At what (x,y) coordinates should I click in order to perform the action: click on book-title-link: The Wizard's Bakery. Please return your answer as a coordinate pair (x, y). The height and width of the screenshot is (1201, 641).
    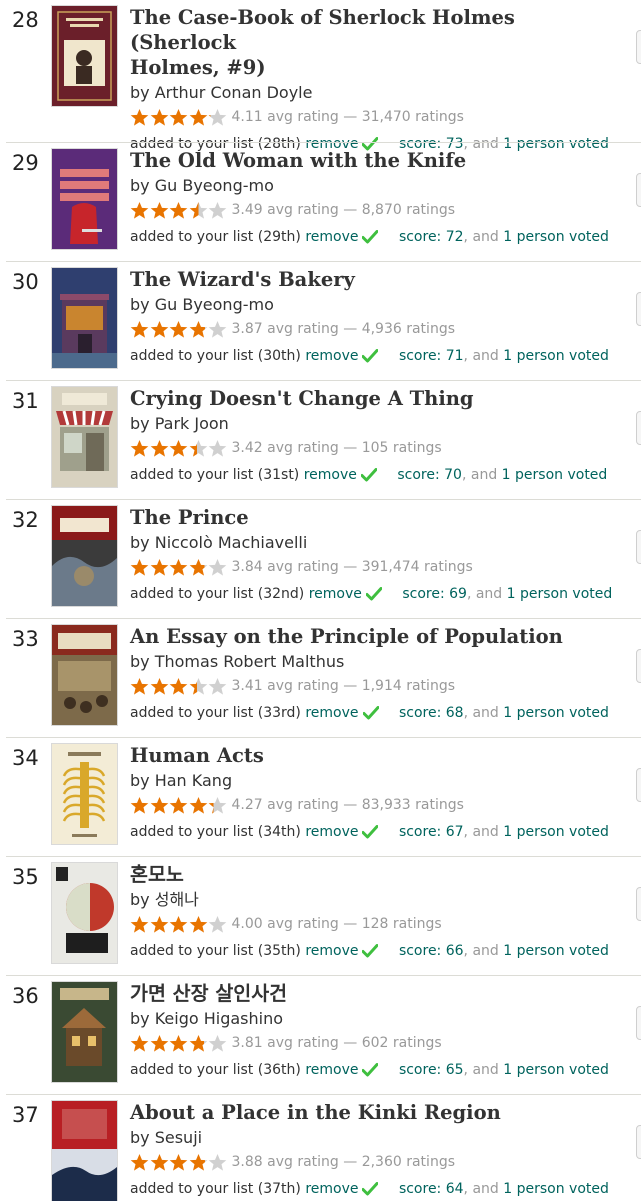
    Looking at the image, I should click on (358, 279).